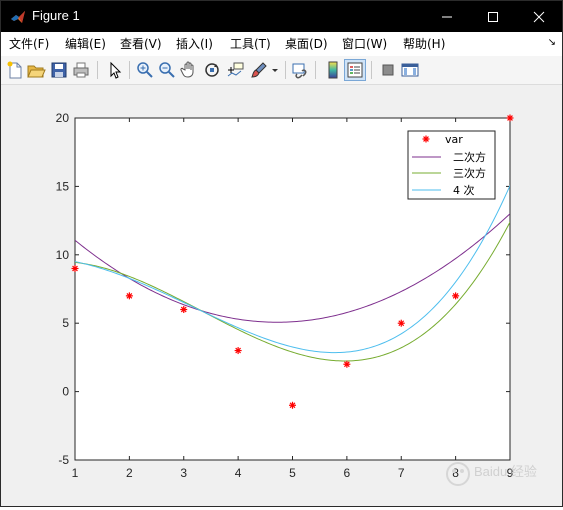  I want to click on y-tick-label: 0, so click(65, 392).